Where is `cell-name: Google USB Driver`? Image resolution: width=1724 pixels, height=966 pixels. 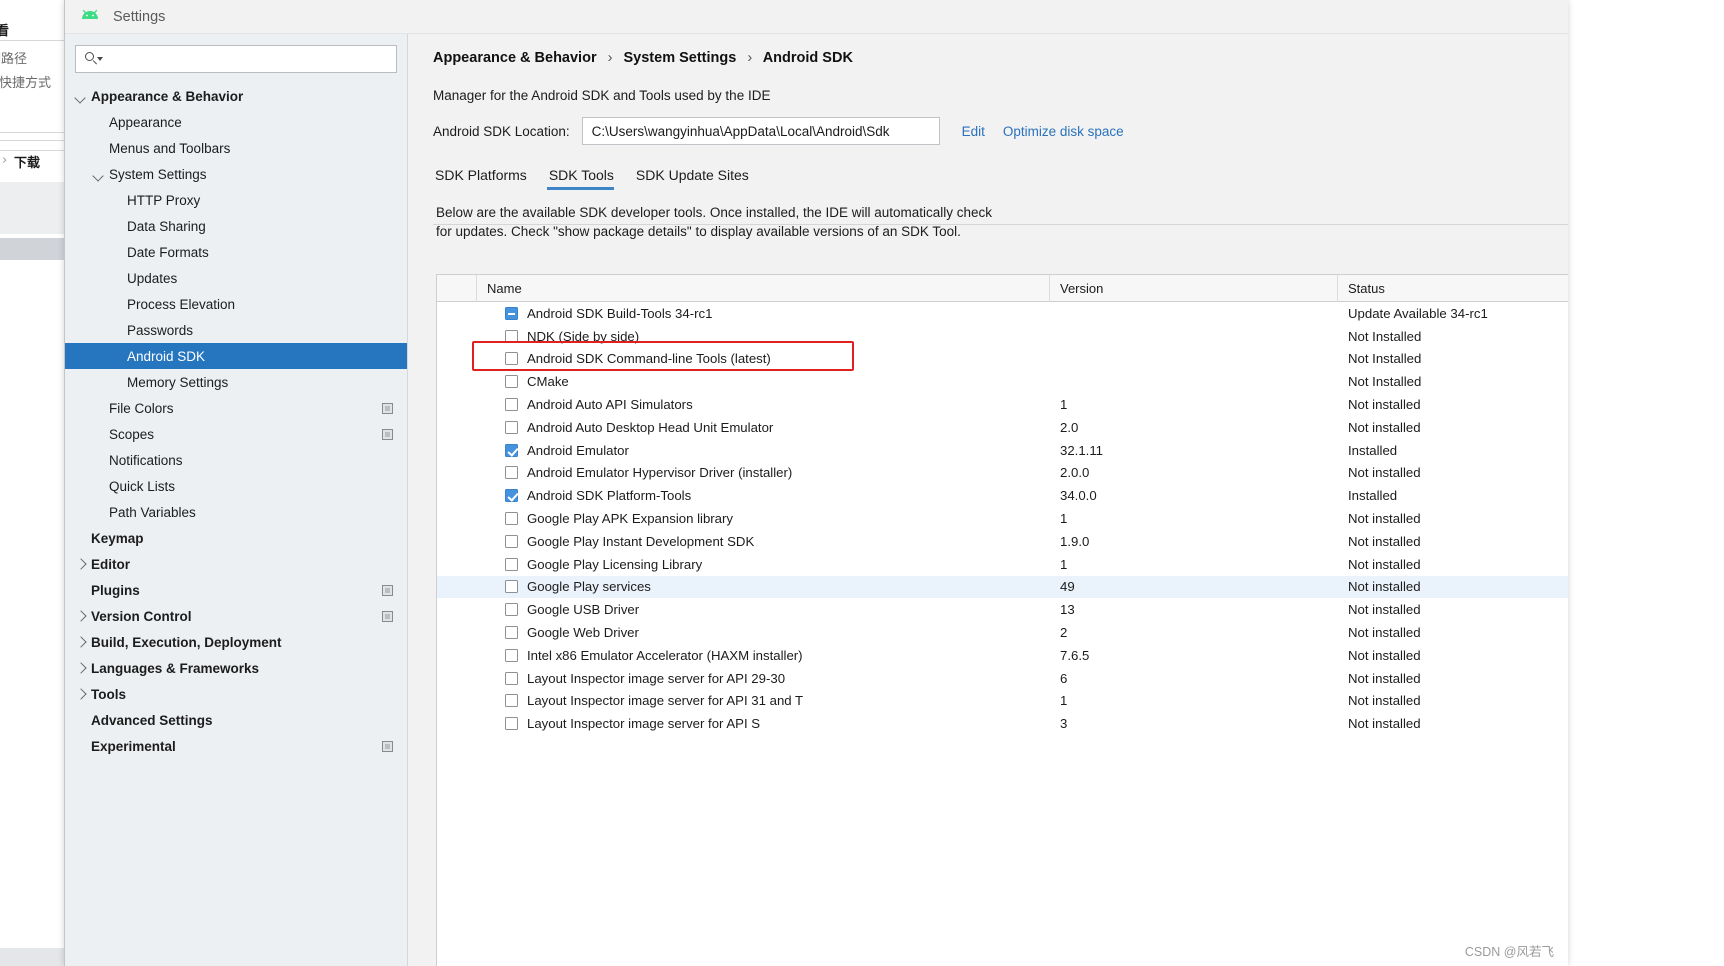
cell-name: Google USB Driver is located at coordinates (763, 609).